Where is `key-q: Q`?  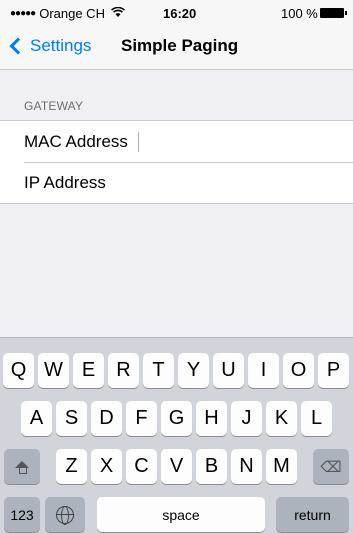
key-q: Q is located at coordinates (18, 370).